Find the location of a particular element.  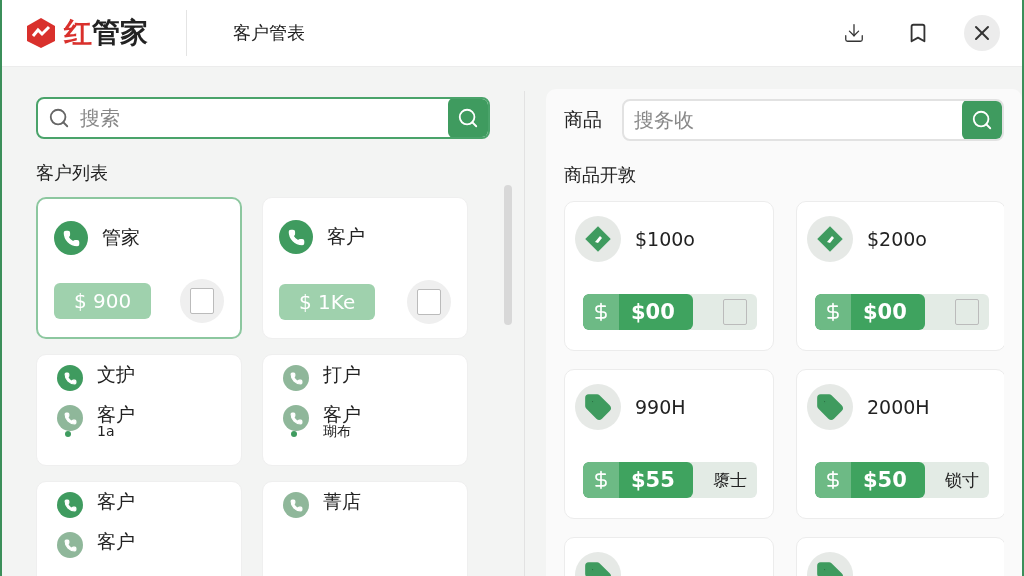

product-card: $200o $00 is located at coordinates (900, 276).